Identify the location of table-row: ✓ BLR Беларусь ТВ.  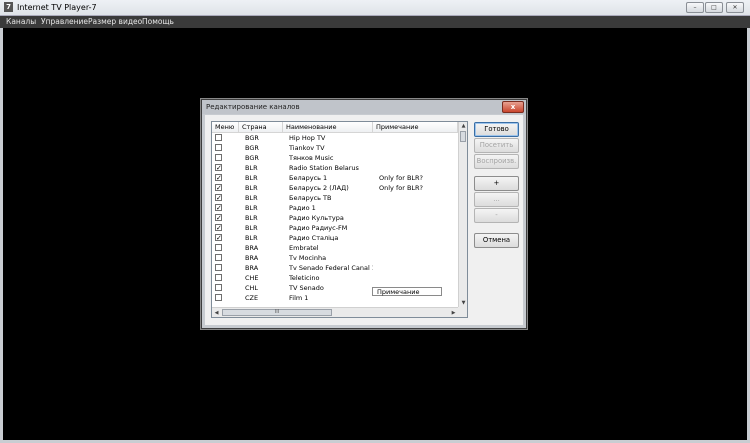
(335, 198).